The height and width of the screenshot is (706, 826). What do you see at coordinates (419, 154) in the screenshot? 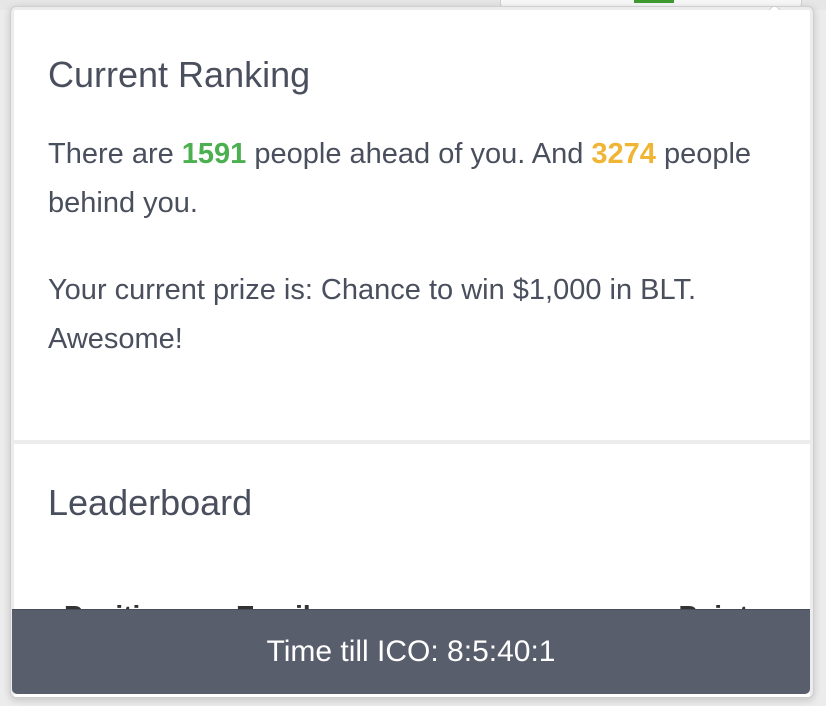
I see `ranking-text-between: people ahead of you. And` at bounding box center [419, 154].